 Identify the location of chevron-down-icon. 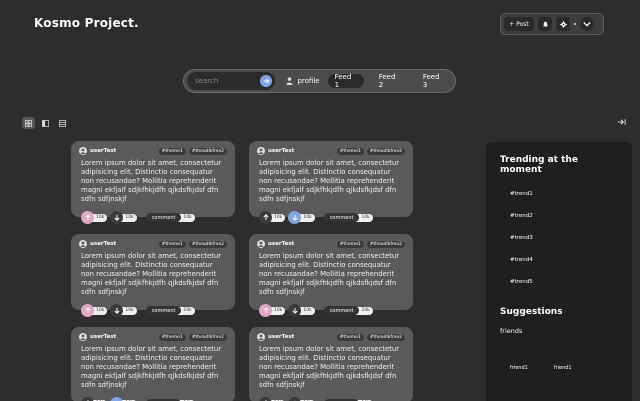
(587, 24).